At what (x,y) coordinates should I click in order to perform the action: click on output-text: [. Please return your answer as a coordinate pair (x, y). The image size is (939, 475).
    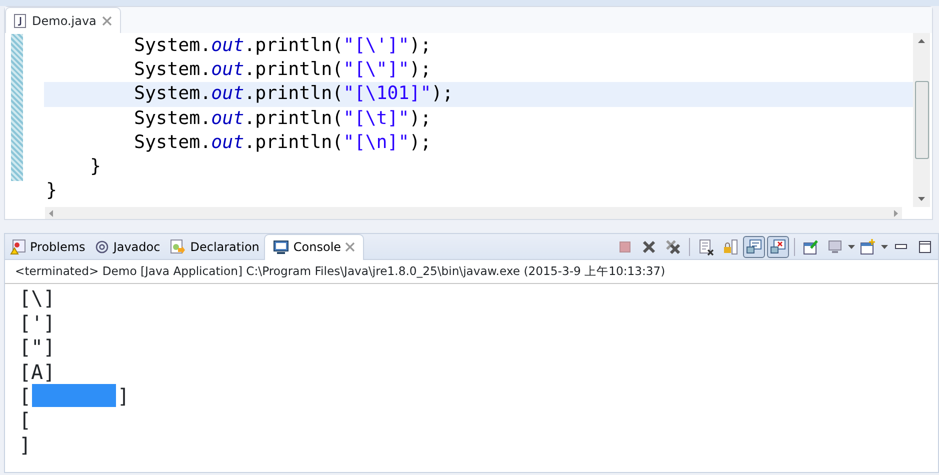
    Looking at the image, I should click on (25, 396).